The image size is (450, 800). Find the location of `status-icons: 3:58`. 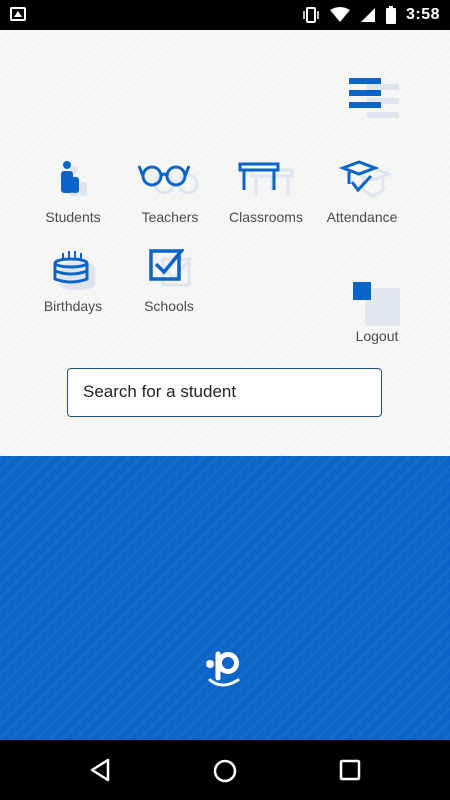

status-icons: 3:58 is located at coordinates (371, 15).